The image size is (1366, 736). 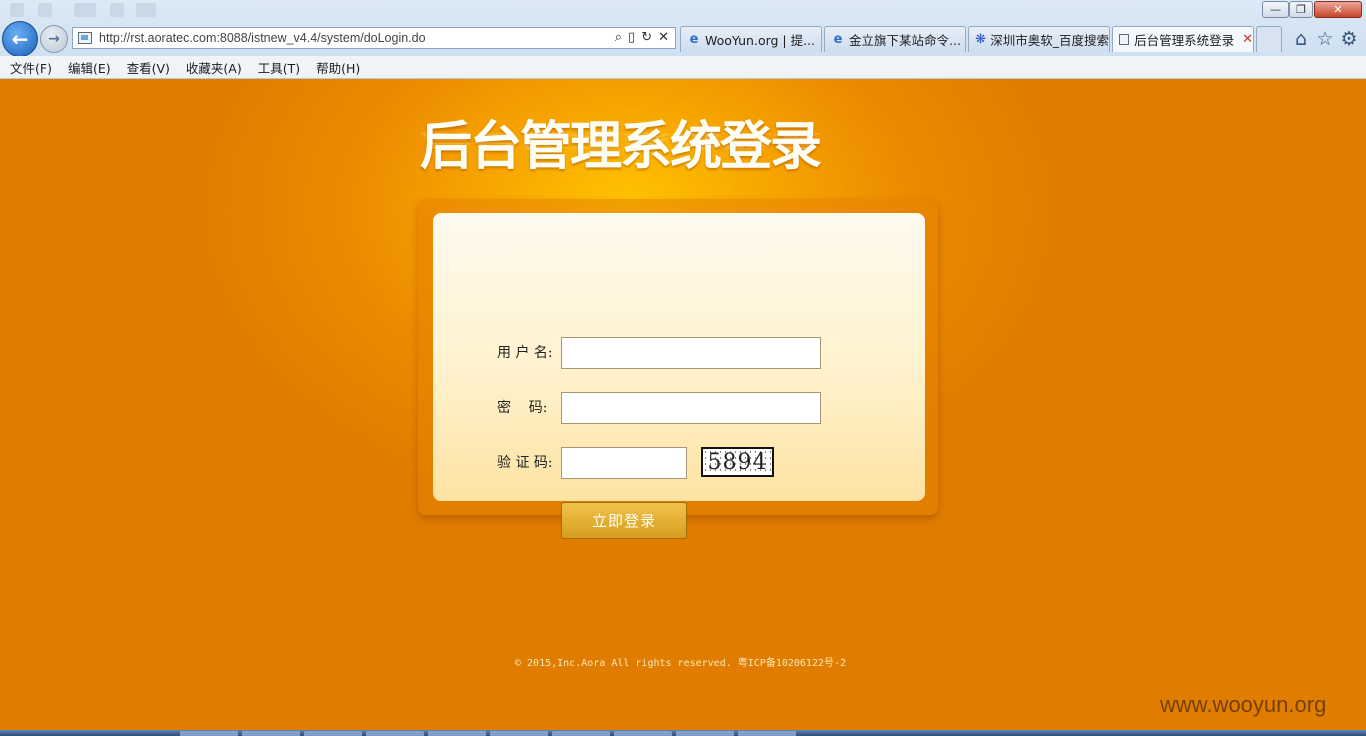 What do you see at coordinates (148, 67) in the screenshot?
I see `menu-view: 查看(V)` at bounding box center [148, 67].